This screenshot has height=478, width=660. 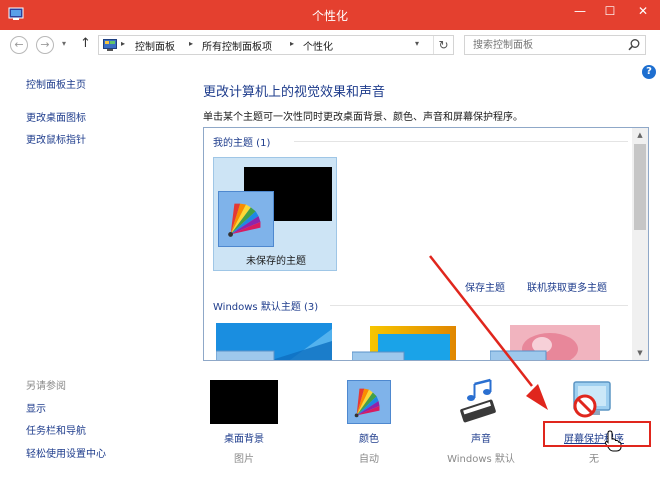 I want to click on color-fan-icon, so click(x=367, y=403).